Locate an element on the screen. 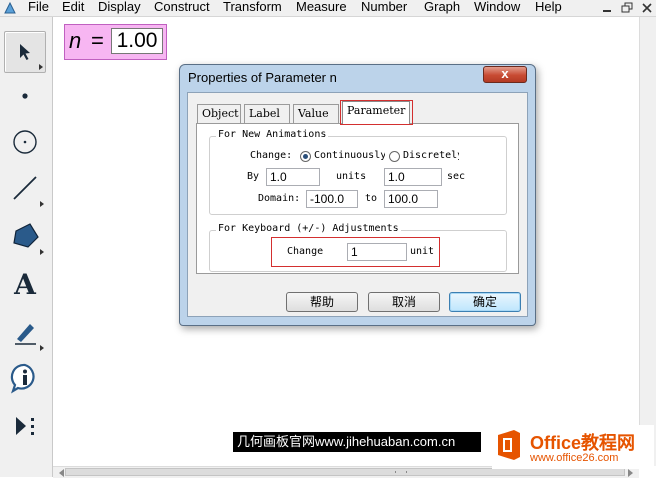 This screenshot has height=478, width=656. menu-measure: Measure is located at coordinates (321, 7).